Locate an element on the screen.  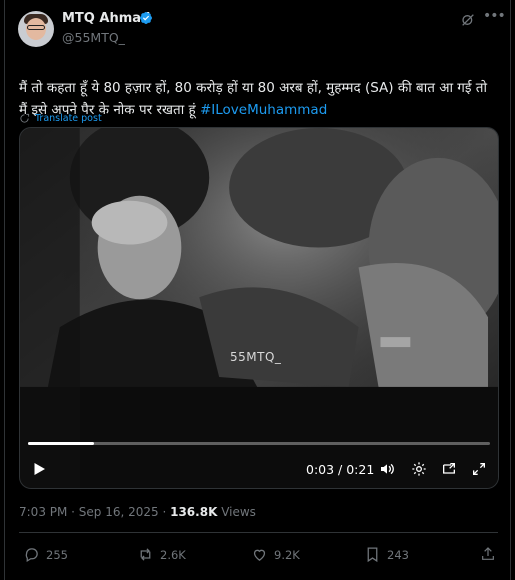
volume-icon is located at coordinates (387, 469).